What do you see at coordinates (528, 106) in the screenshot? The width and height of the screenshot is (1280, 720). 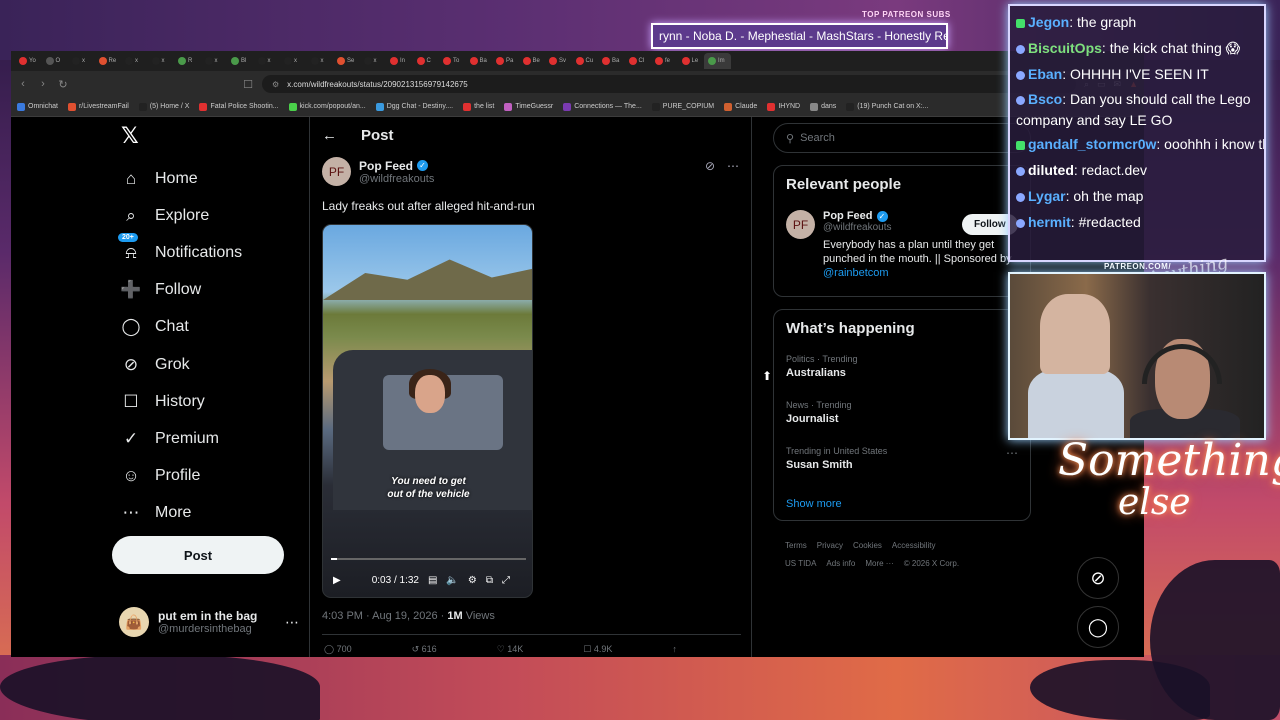 I see `bookmark-item: TimeGuessr` at bounding box center [528, 106].